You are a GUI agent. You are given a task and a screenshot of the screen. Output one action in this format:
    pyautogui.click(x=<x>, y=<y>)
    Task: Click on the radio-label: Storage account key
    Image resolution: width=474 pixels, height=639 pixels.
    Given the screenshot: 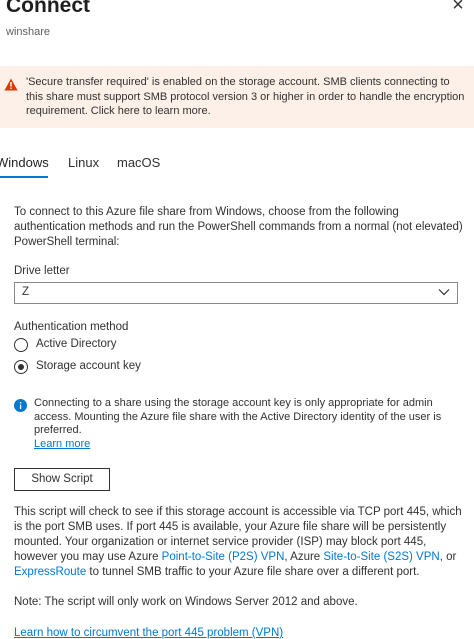 What is the action you would take?
    pyautogui.click(x=88, y=366)
    